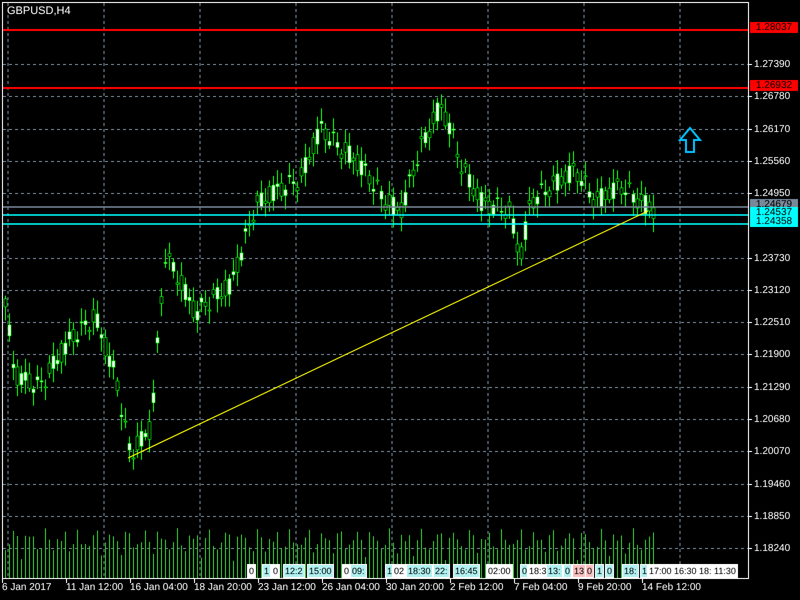 The width and height of the screenshot is (800, 600). What do you see at coordinates (774, 222) in the screenshot?
I see `price-line-label: 1.24358` at bounding box center [774, 222].